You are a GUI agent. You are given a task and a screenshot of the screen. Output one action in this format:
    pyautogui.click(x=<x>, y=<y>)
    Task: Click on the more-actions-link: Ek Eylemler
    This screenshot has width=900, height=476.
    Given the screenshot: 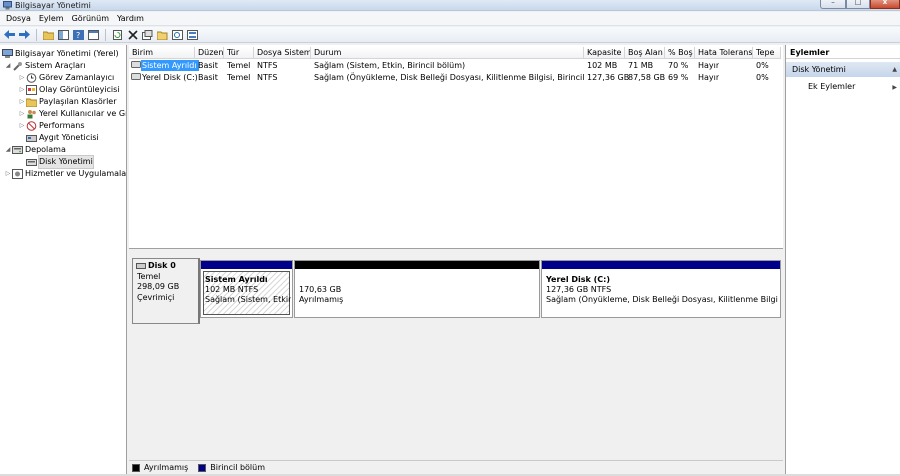 What is the action you would take?
    pyautogui.click(x=831, y=87)
    